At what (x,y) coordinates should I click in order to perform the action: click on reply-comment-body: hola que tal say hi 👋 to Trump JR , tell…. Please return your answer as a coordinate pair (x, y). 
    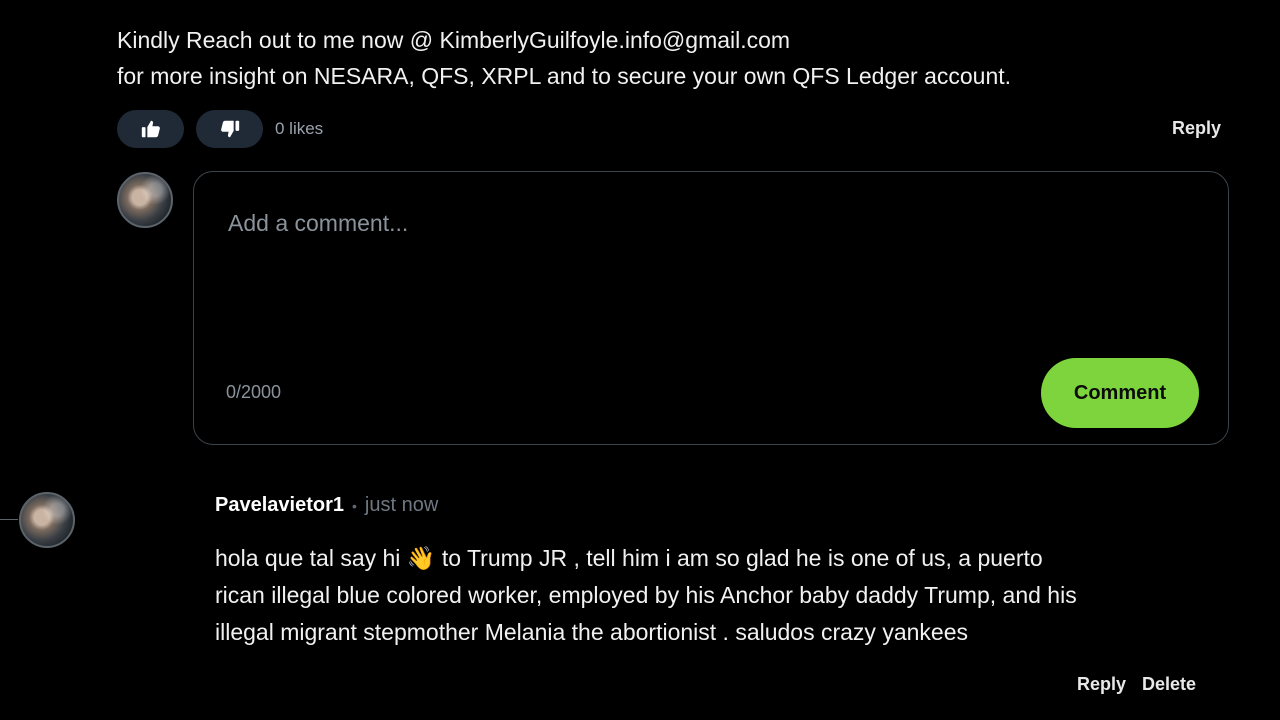
    Looking at the image, I should click on (715, 595).